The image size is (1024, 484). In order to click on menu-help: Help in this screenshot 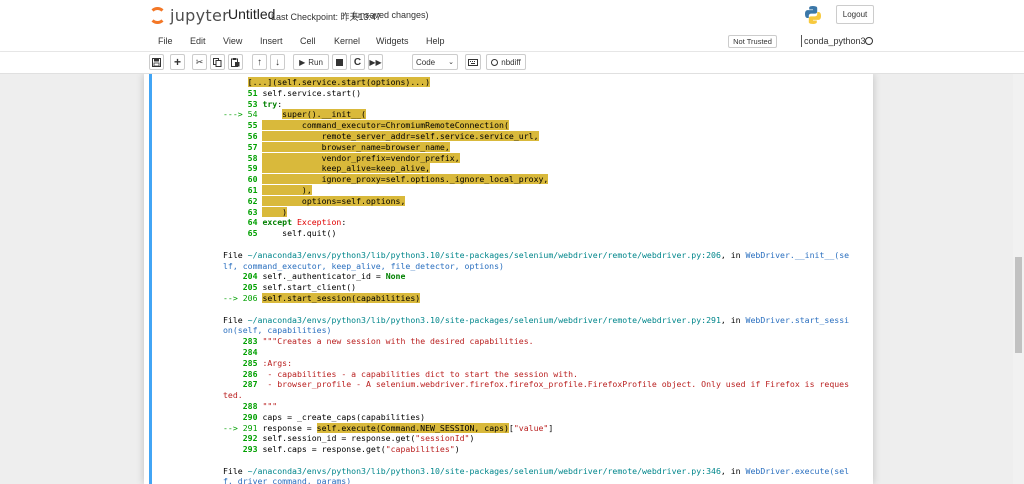, I will do `click(435, 41)`.